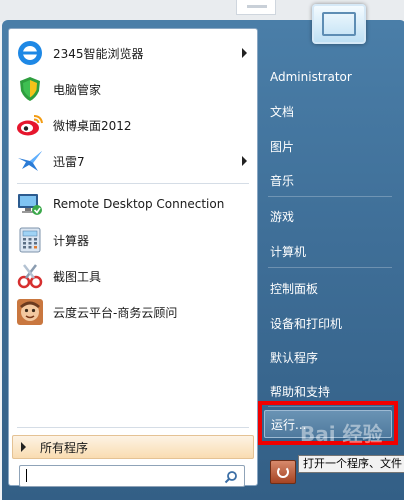 Image resolution: width=404 pixels, height=500 pixels. Describe the element at coordinates (30, 312) in the screenshot. I see `cloud-advisor-icon` at that location.